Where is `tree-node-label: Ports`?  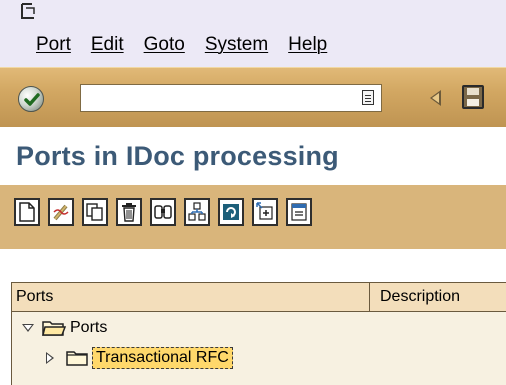 tree-node-label: Ports is located at coordinates (88, 328).